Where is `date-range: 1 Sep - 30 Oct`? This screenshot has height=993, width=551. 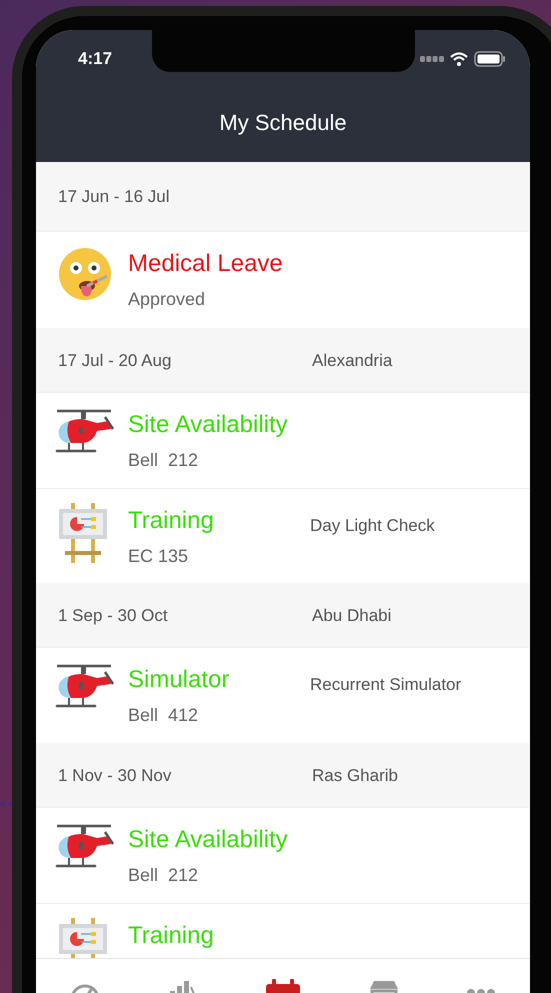 date-range: 1 Sep - 30 Oct is located at coordinates (113, 615).